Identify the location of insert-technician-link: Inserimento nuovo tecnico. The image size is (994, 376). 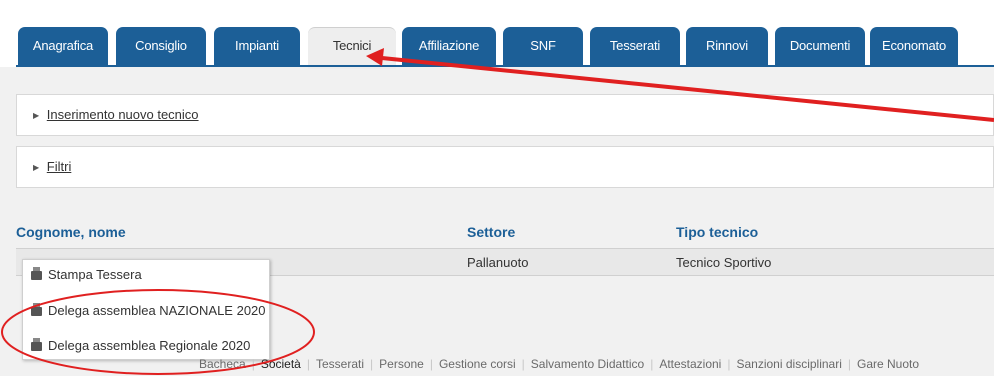
(123, 114).